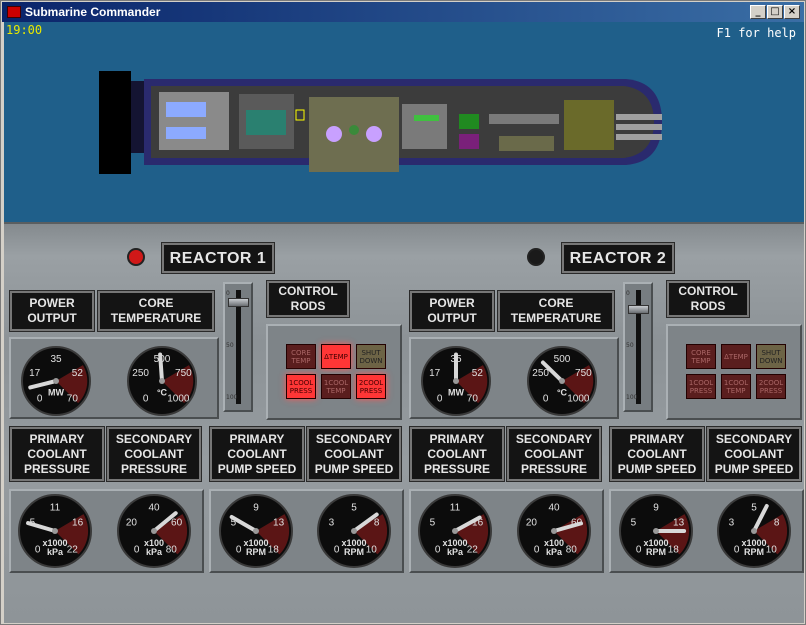 This screenshot has height=625, width=806. What do you see at coordinates (403, 12) in the screenshot?
I see `title-bar: Submarine Commander _ □ ×` at bounding box center [403, 12].